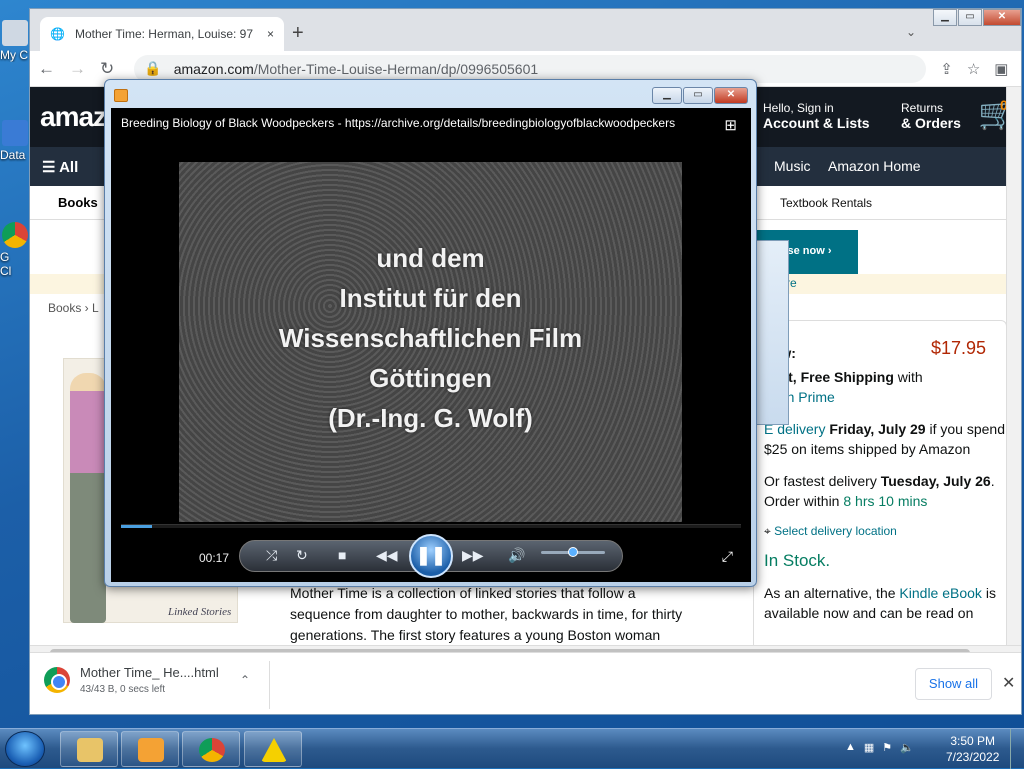  Describe the element at coordinates (298, 33) in the screenshot. I see `new-tab-button: +` at that location.